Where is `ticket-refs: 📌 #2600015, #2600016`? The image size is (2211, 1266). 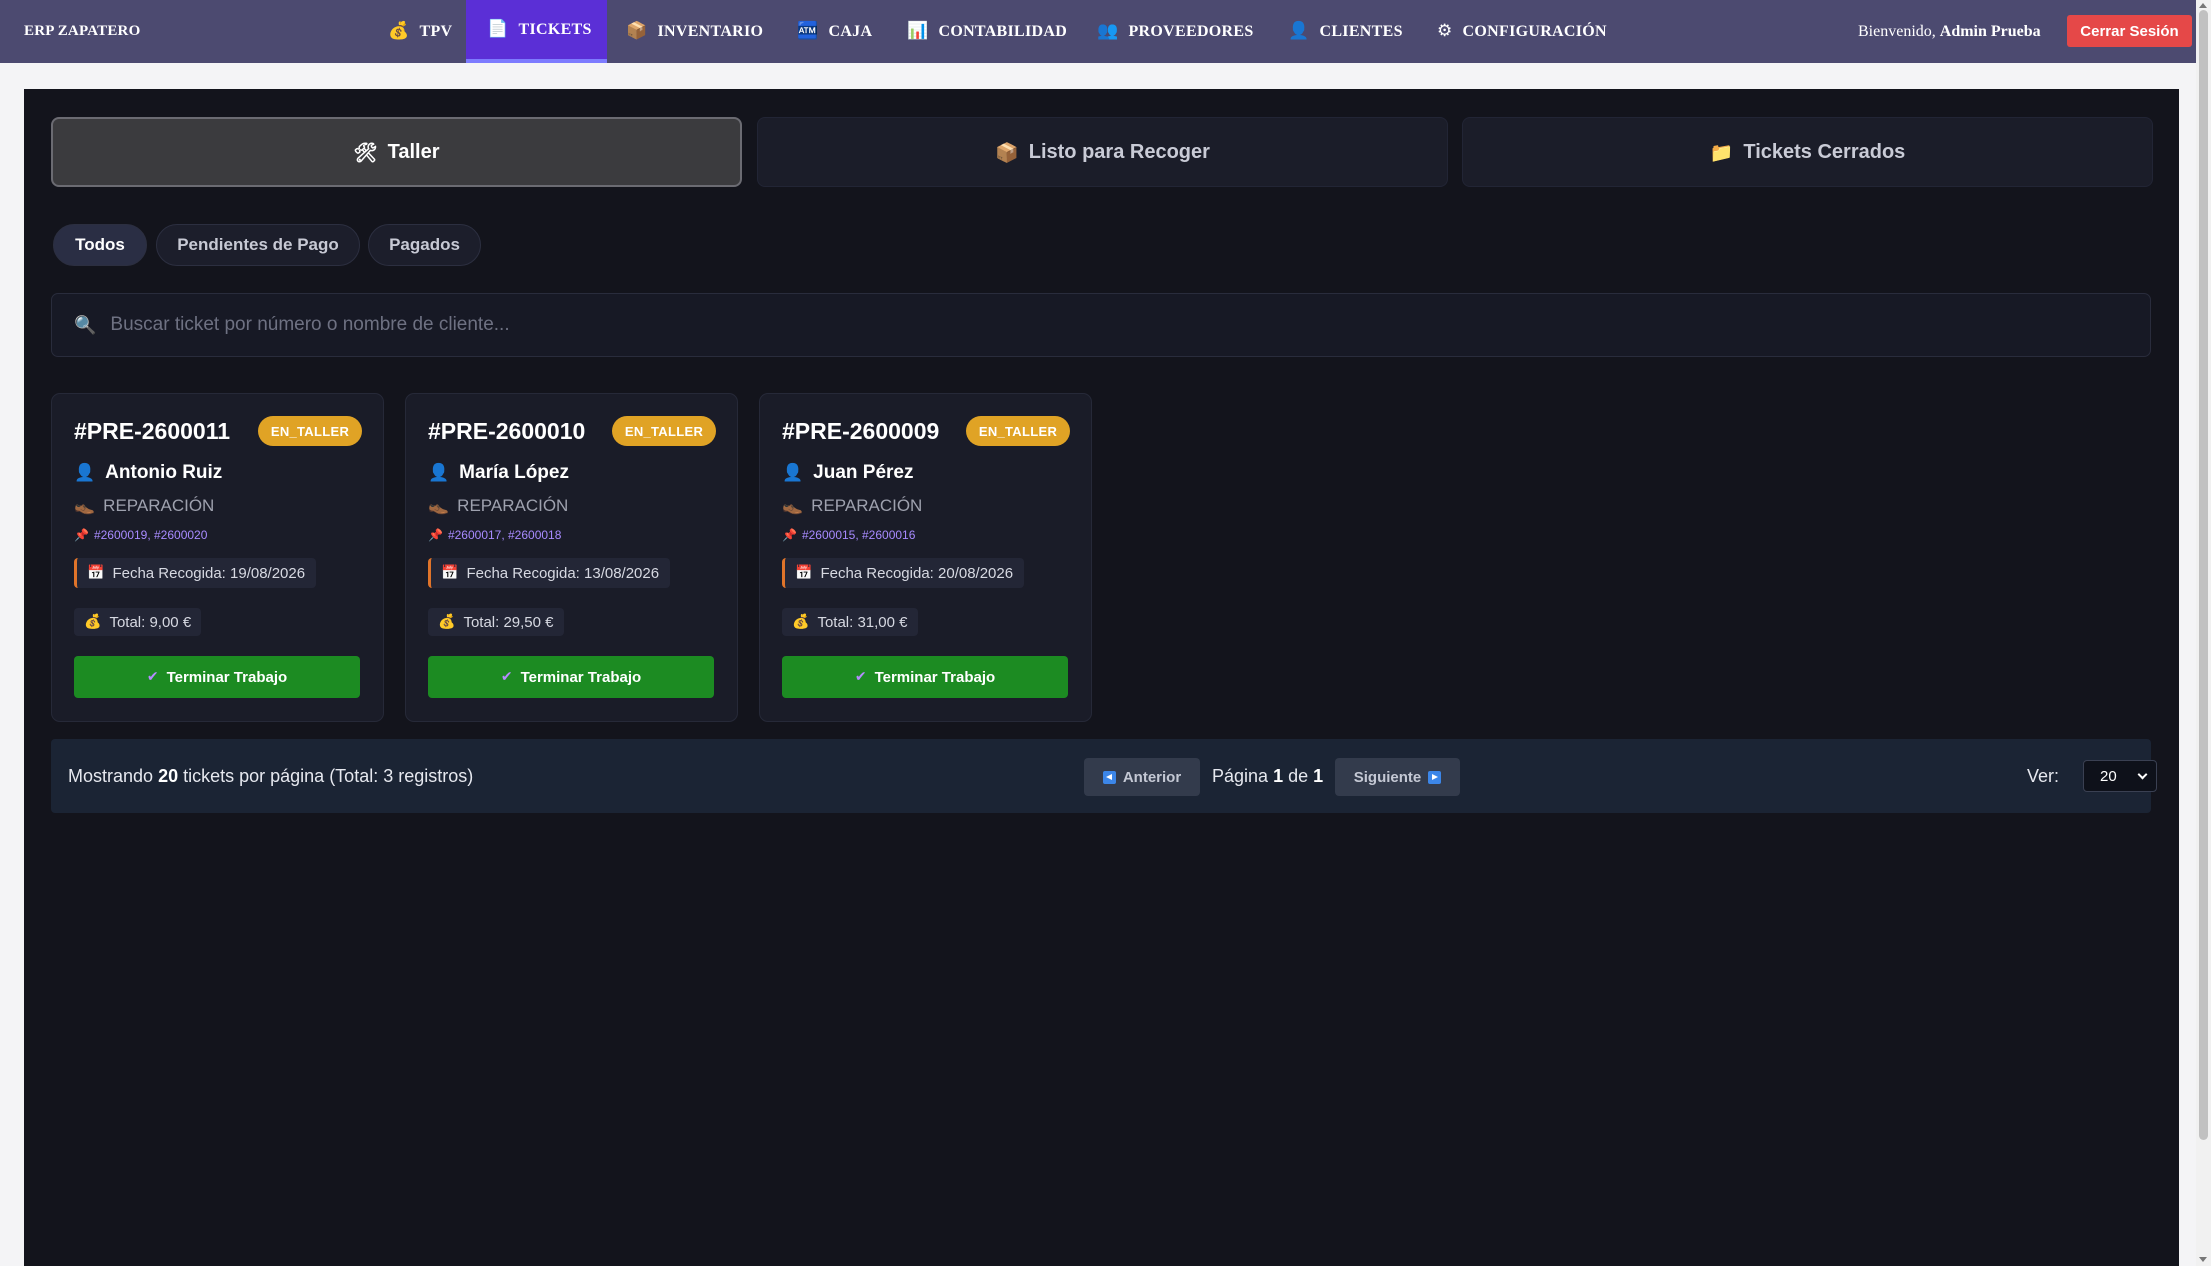
ticket-refs: 📌 #2600015, #2600016 is located at coordinates (848, 535).